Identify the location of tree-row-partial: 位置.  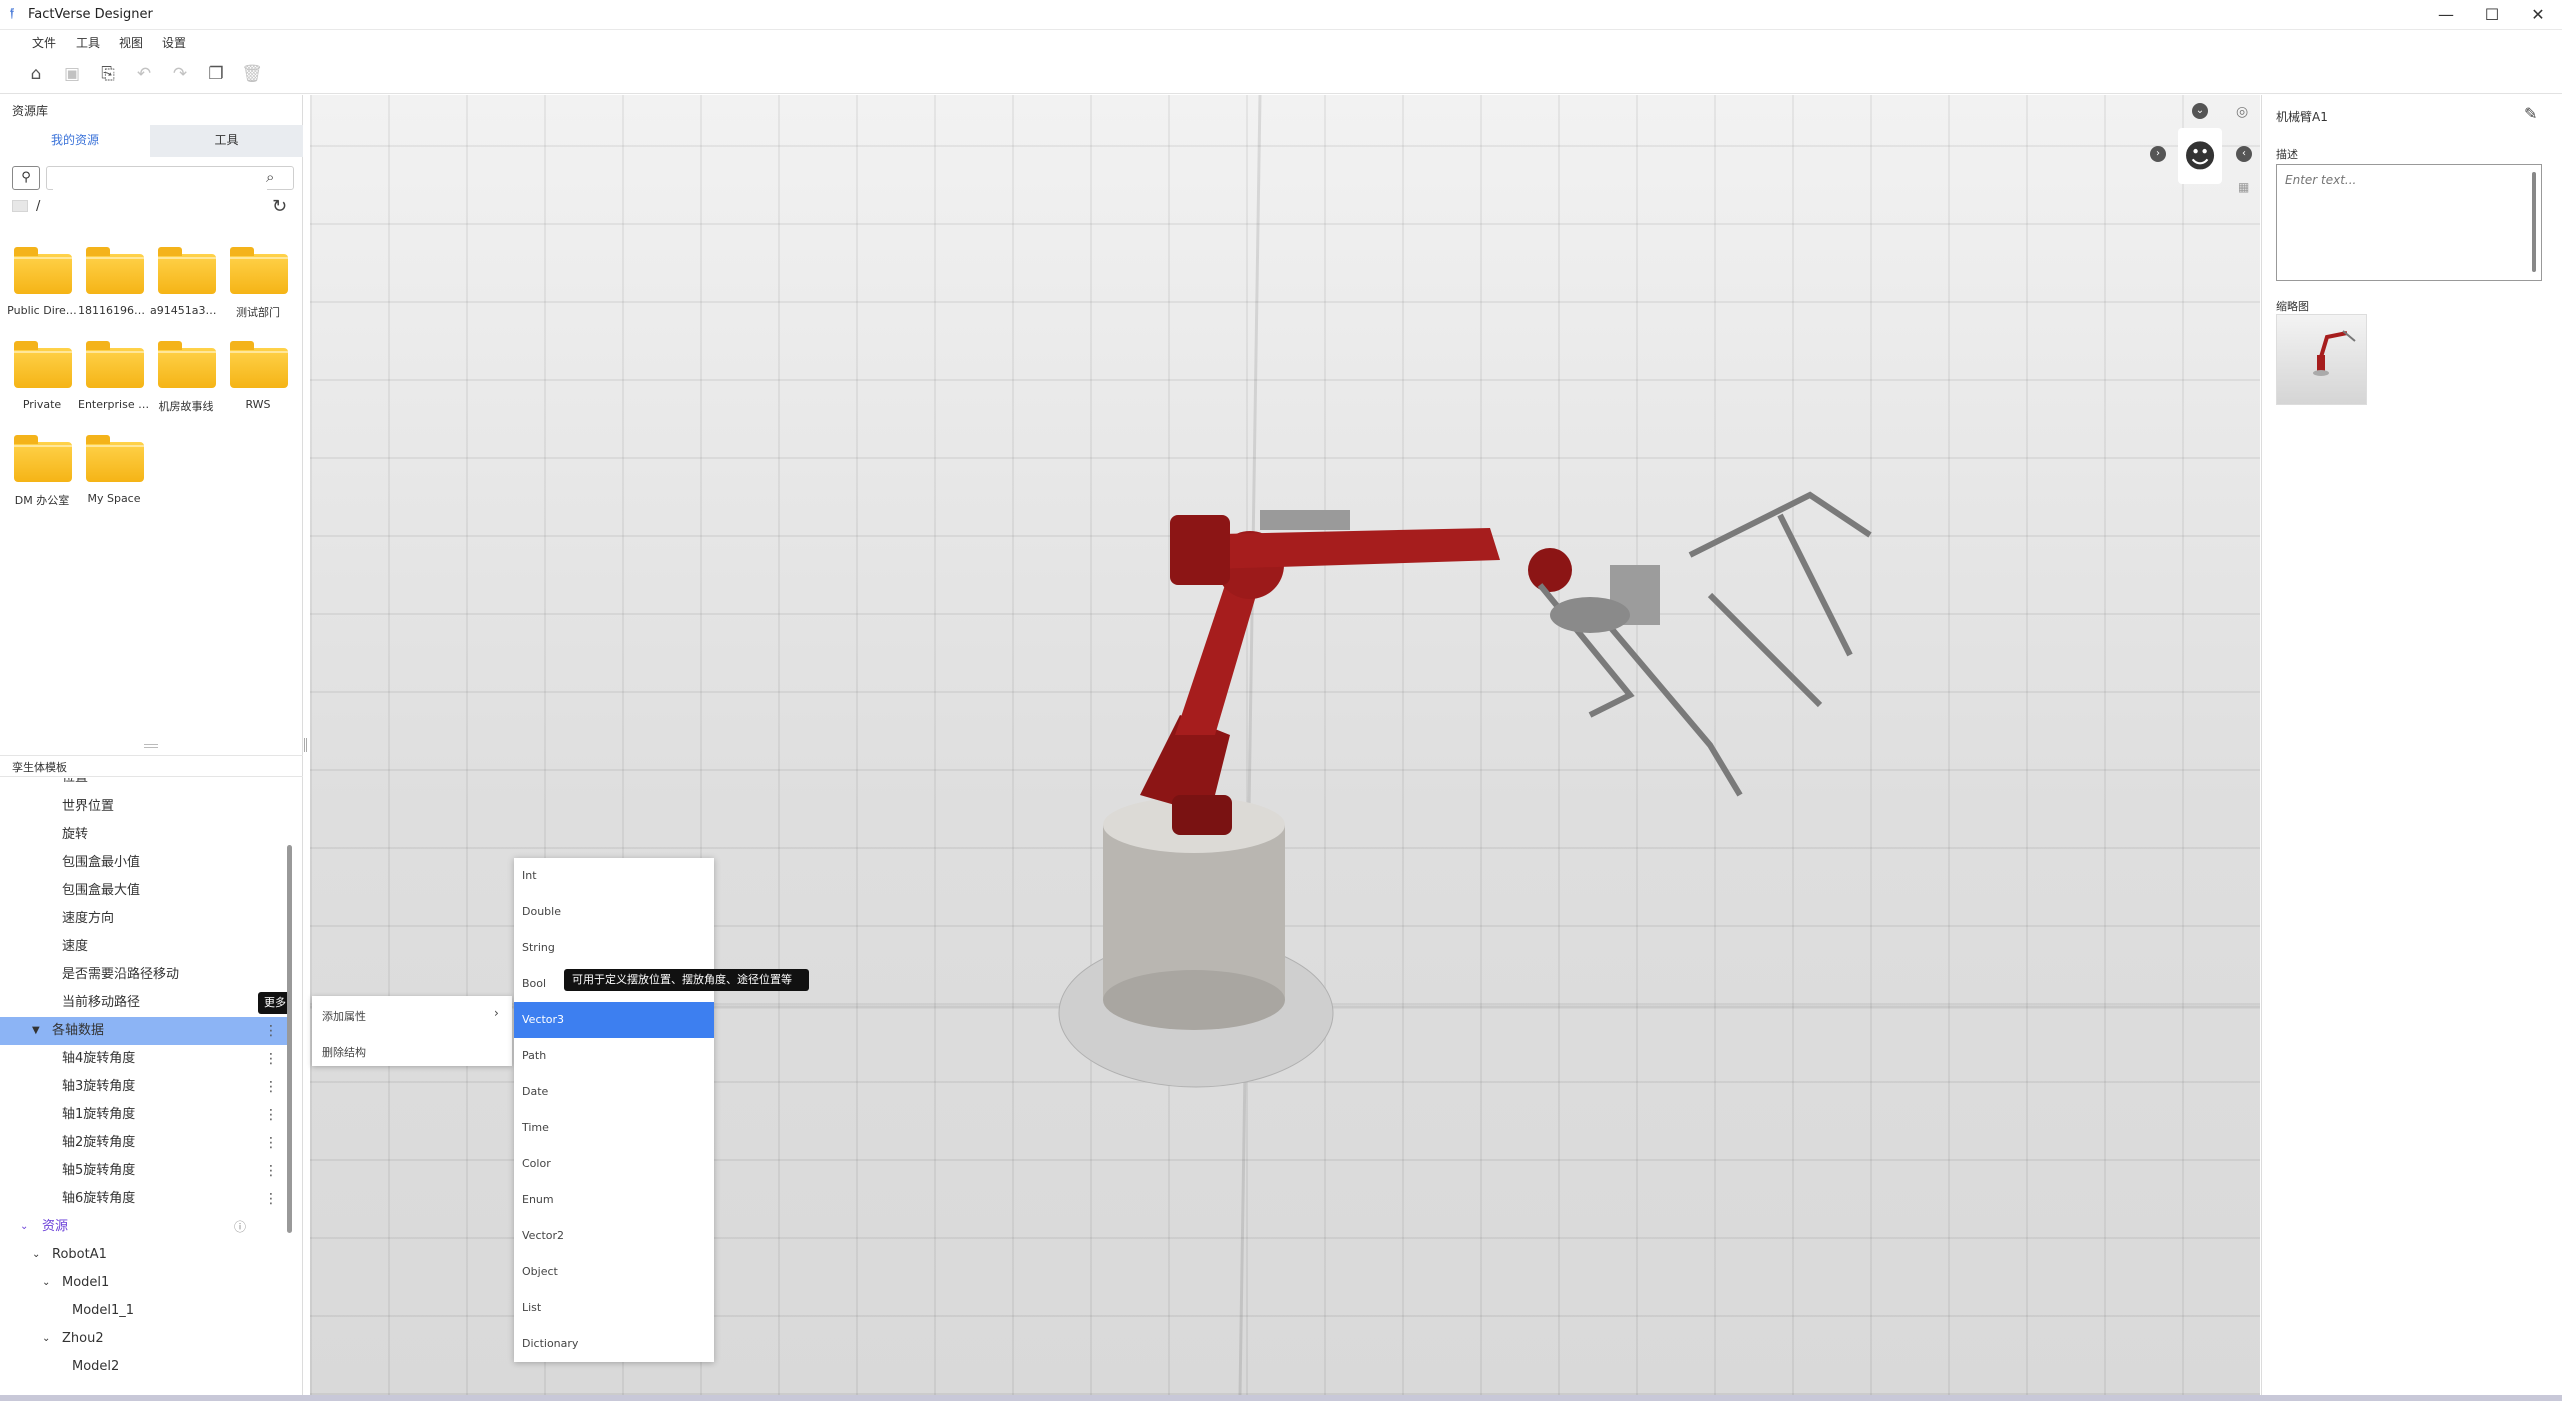
(144, 783).